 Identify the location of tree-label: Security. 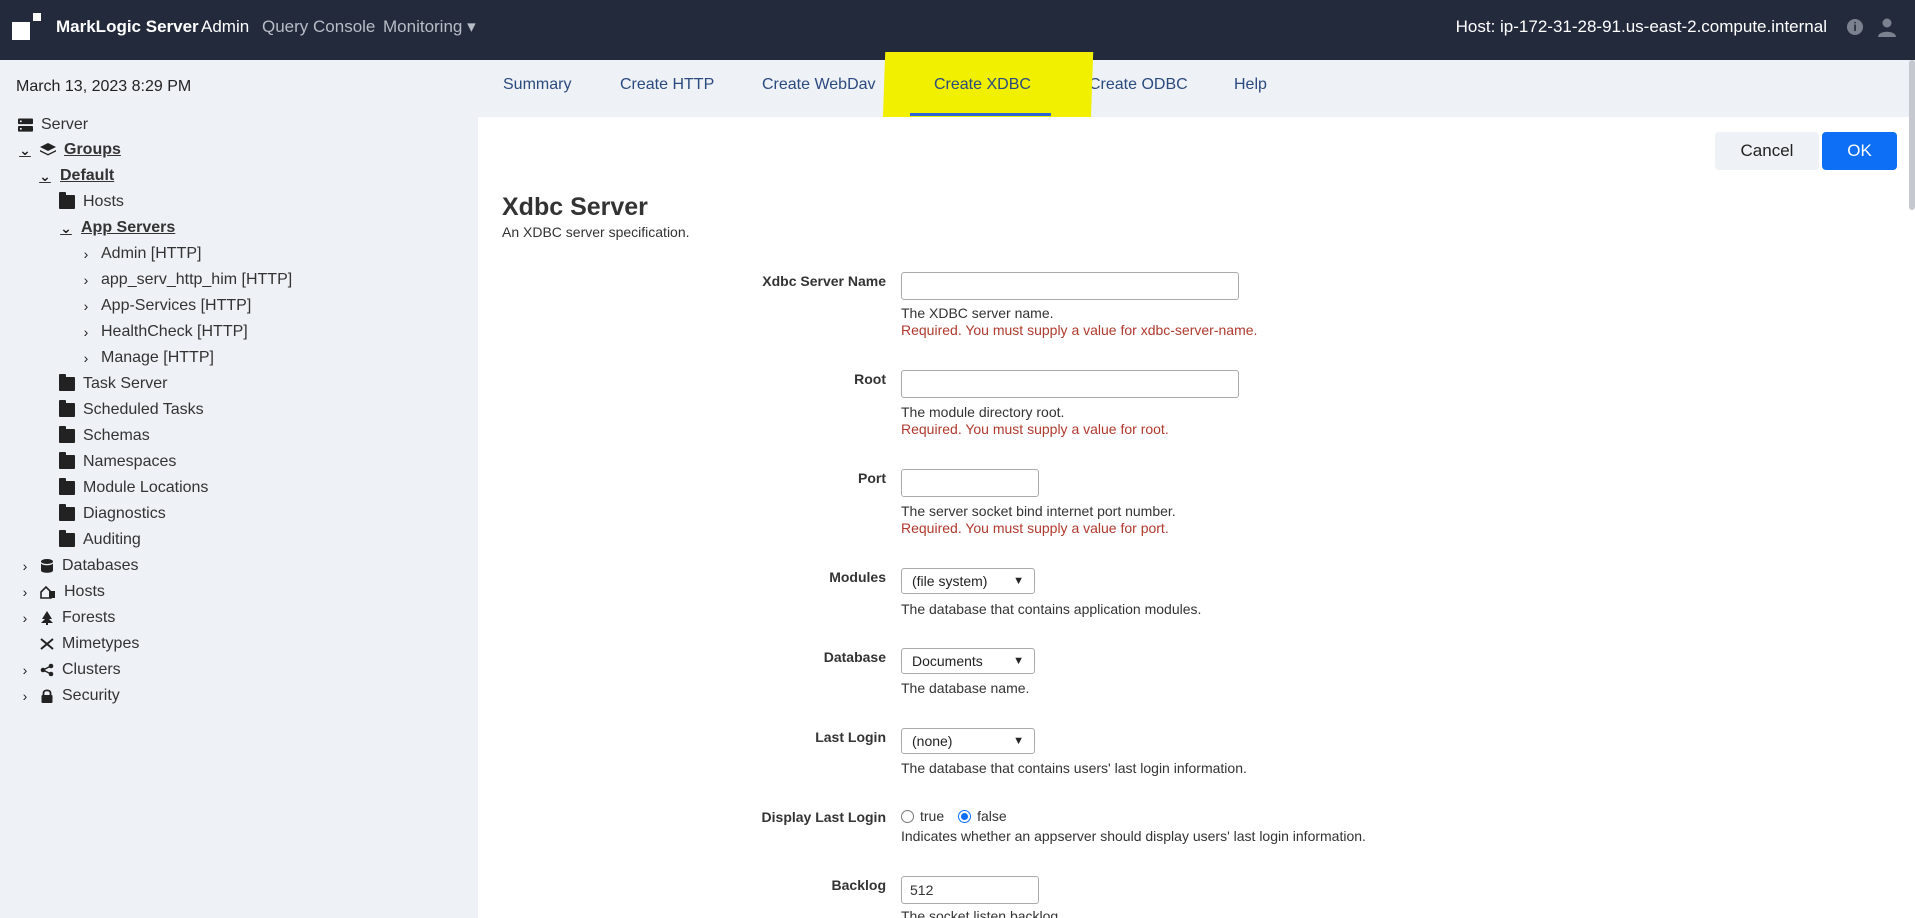
(91, 695).